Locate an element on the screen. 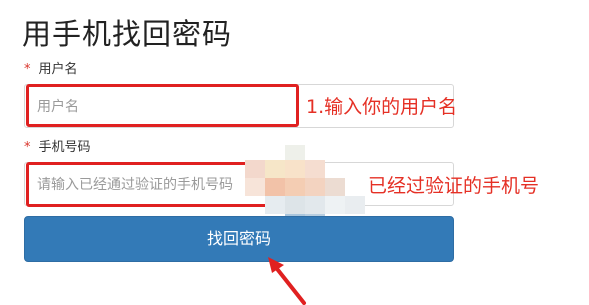 The height and width of the screenshot is (305, 589). username-highlight-box is located at coordinates (162, 105).